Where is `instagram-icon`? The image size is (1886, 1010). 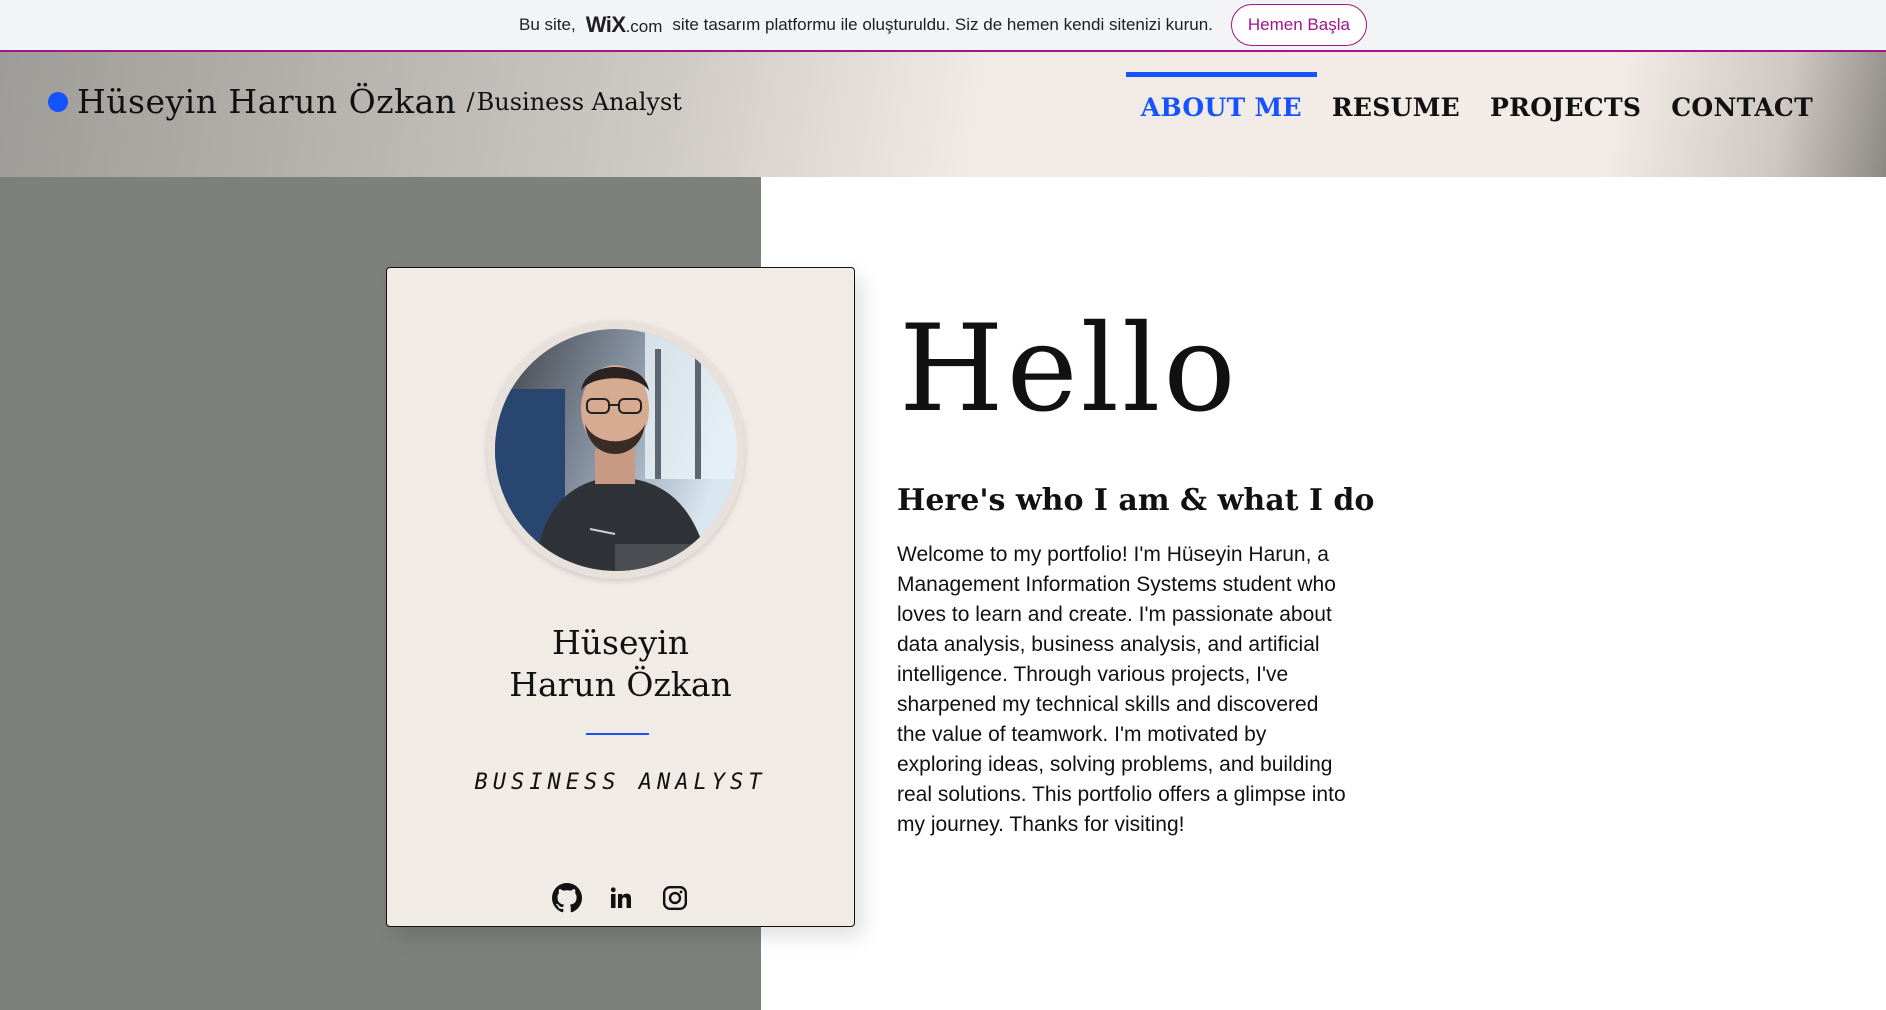 instagram-icon is located at coordinates (675, 898).